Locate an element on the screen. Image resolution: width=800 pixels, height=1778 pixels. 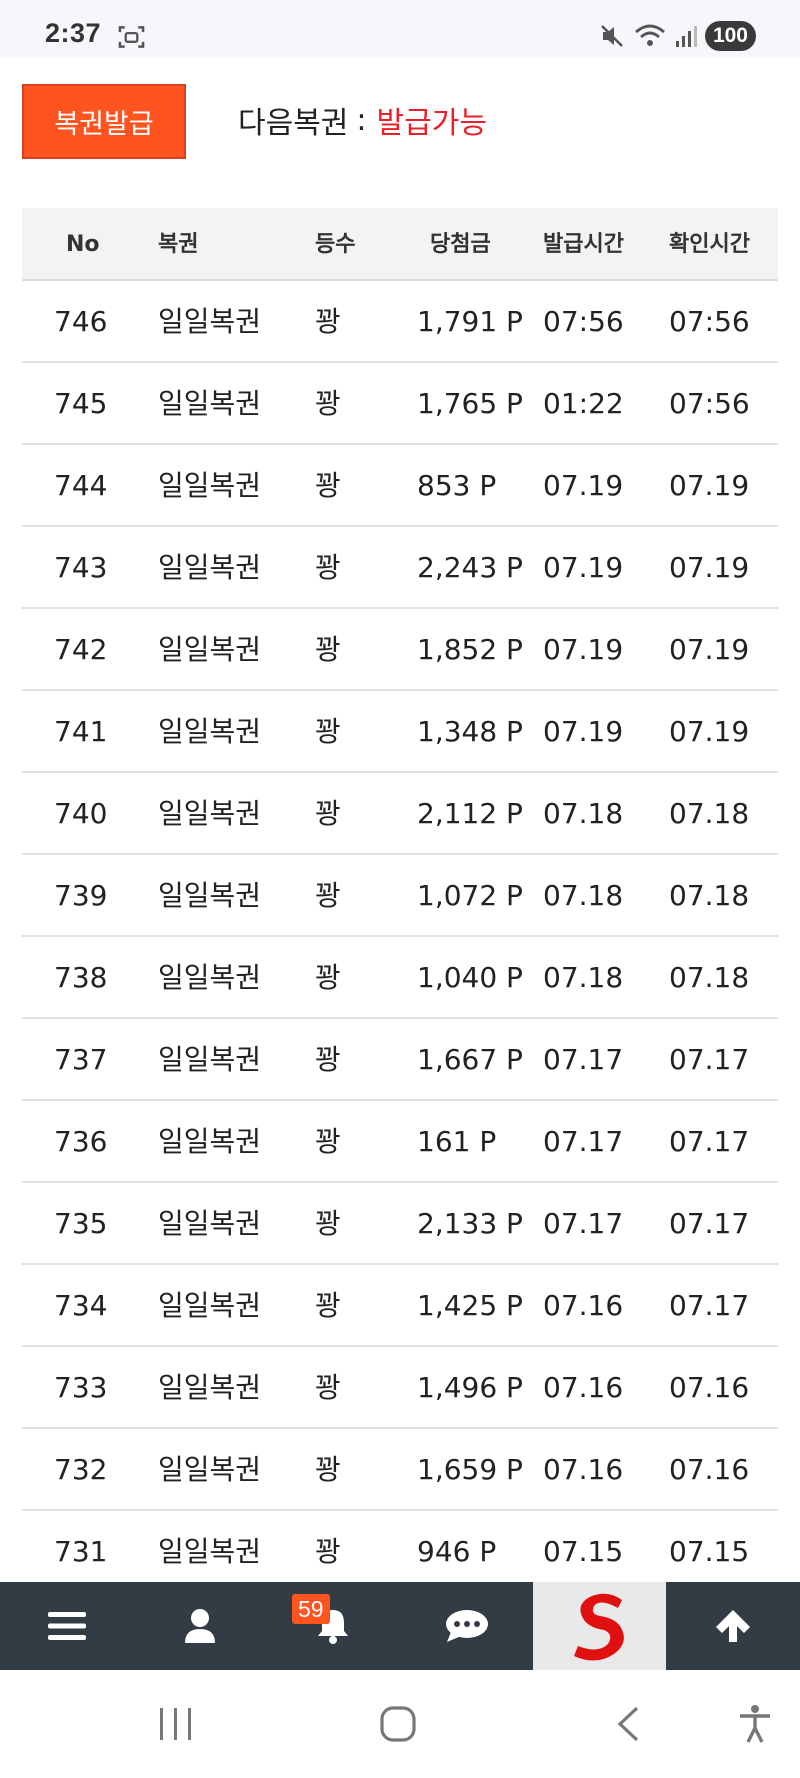
chat-icon is located at coordinates (466, 1626).